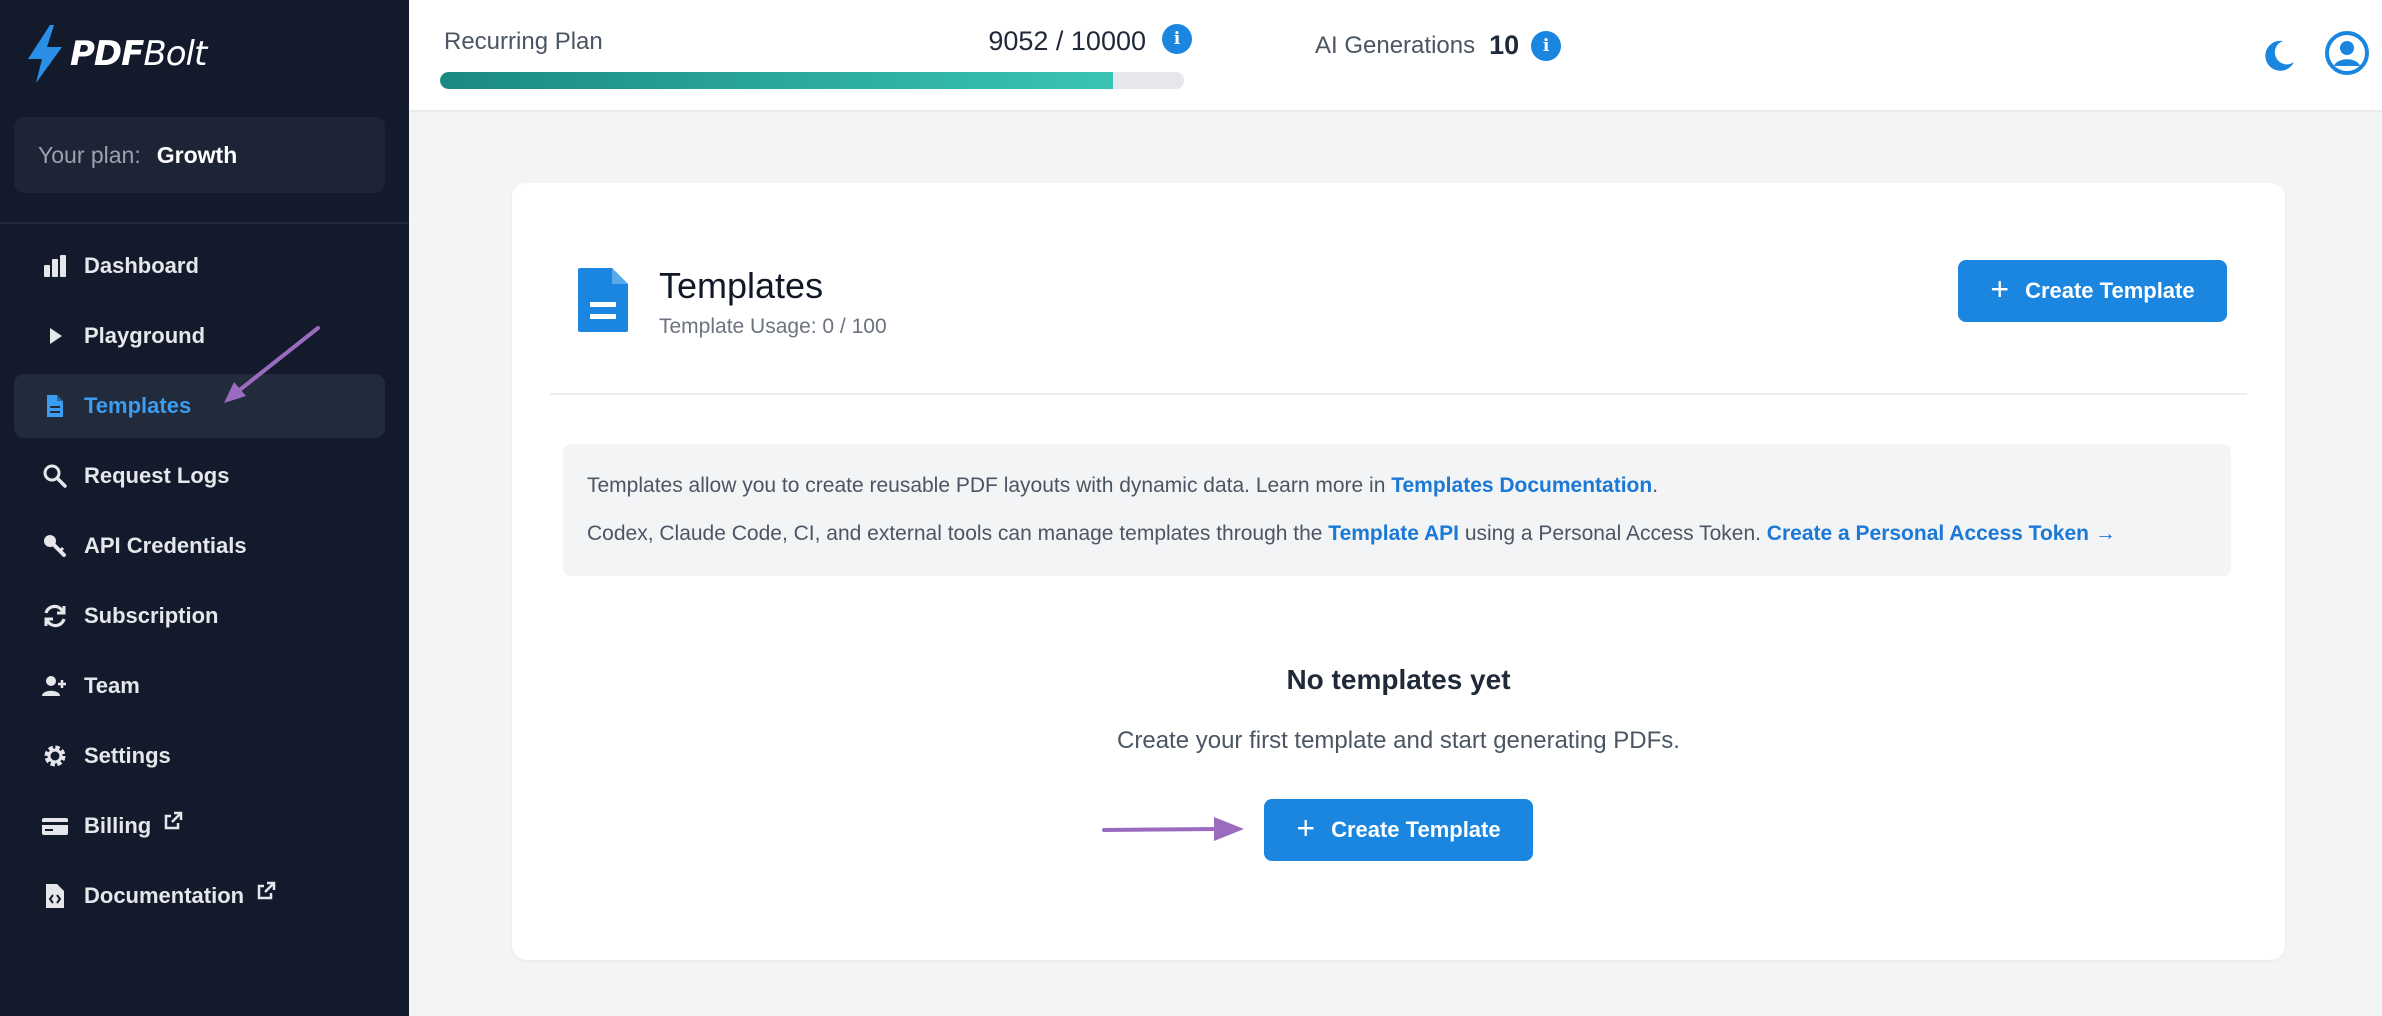 Image resolution: width=2382 pixels, height=1016 pixels. I want to click on sidebar-item-label: Playground, so click(145, 335).